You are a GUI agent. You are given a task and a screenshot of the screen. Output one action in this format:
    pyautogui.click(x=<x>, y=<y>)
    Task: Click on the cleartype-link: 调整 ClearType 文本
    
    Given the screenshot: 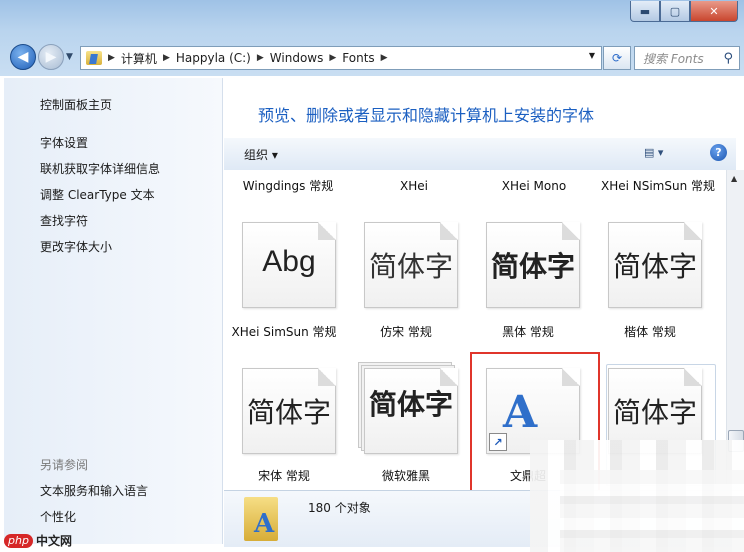 What is the action you would take?
    pyautogui.click(x=97, y=194)
    